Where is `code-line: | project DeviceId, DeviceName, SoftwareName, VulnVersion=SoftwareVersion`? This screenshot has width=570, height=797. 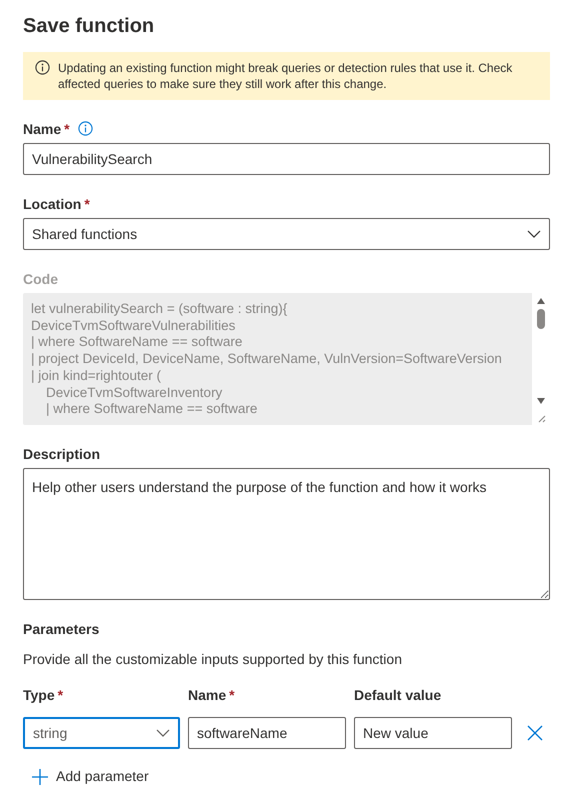
code-line: | project DeviceId, DeviceName, SoftwareName, VulnVersion=SoftwareVersion is located at coordinates (266, 359).